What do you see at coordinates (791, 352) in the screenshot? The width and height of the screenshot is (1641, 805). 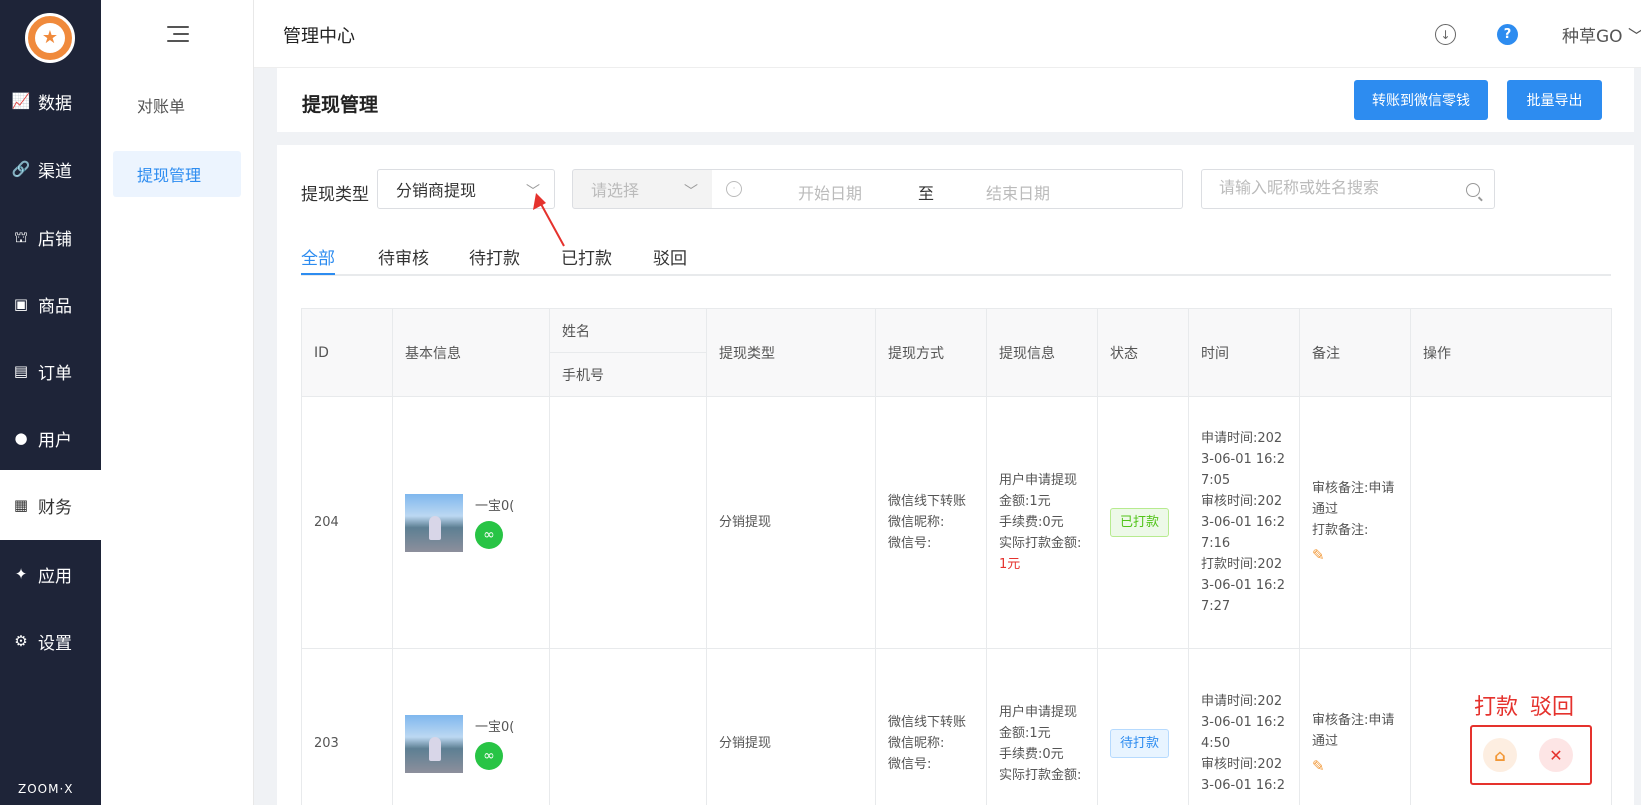 I see `col-header-type: 提现类型` at bounding box center [791, 352].